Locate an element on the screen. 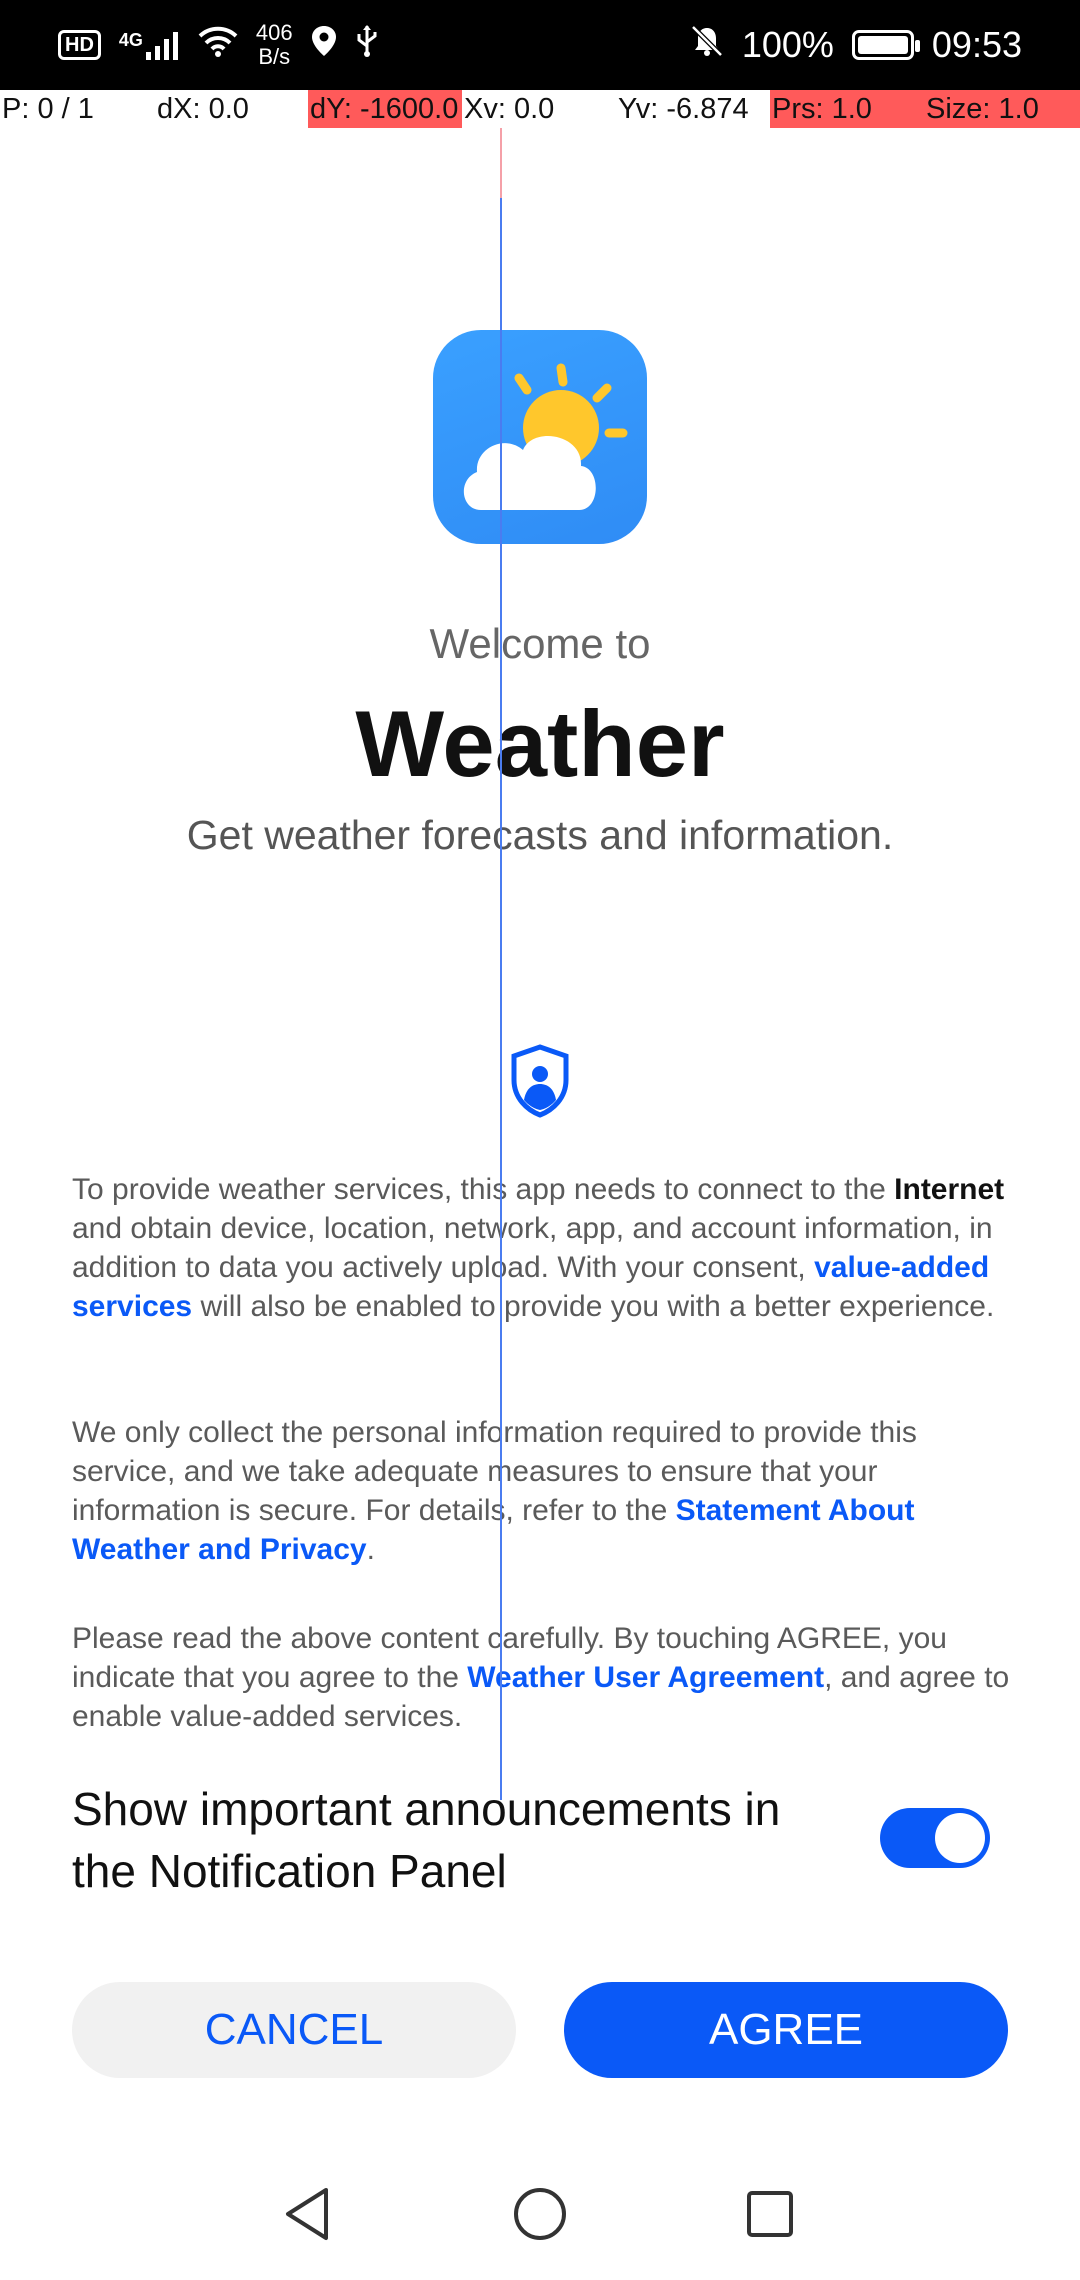 This screenshot has height=2280, width=1080. net-speed-value: 406 is located at coordinates (274, 32).